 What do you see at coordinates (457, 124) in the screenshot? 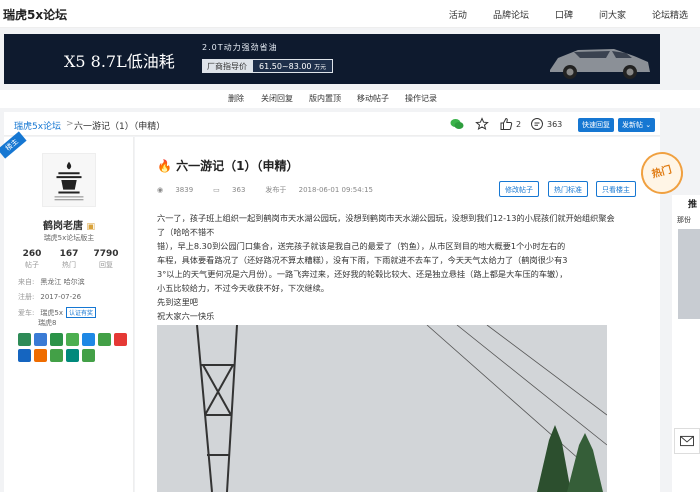
I see `wechat-icon` at bounding box center [457, 124].